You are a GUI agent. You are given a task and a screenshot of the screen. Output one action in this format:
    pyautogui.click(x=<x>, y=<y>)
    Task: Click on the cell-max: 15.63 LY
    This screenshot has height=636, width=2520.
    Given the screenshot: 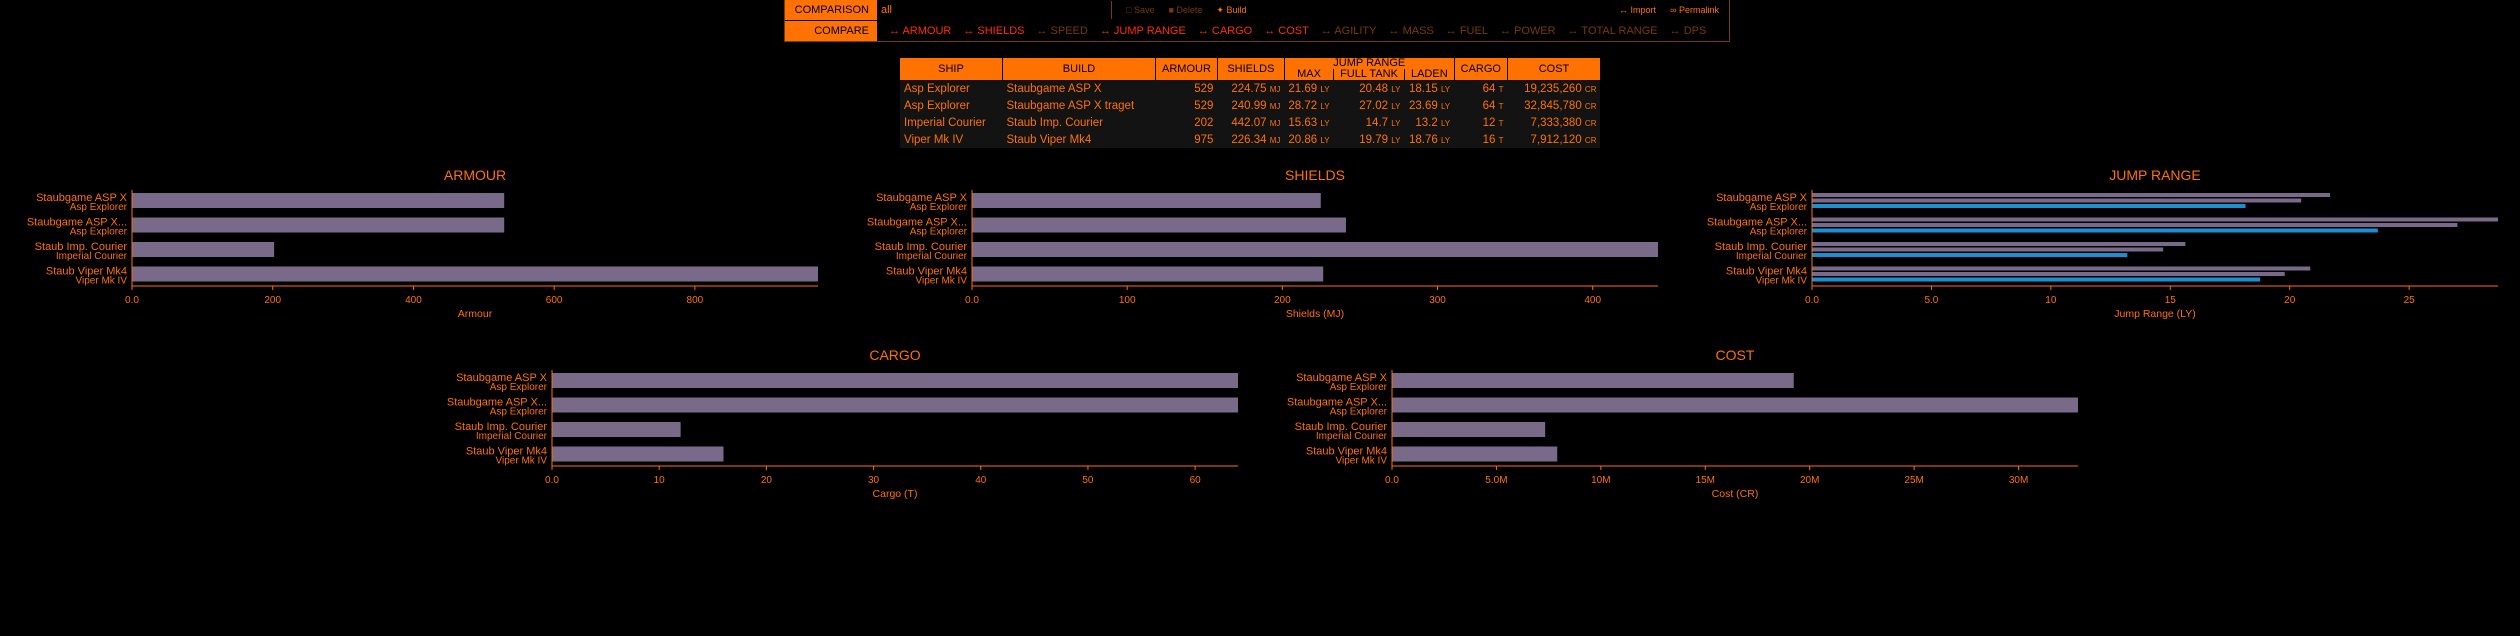 What is the action you would take?
    pyautogui.click(x=1309, y=122)
    